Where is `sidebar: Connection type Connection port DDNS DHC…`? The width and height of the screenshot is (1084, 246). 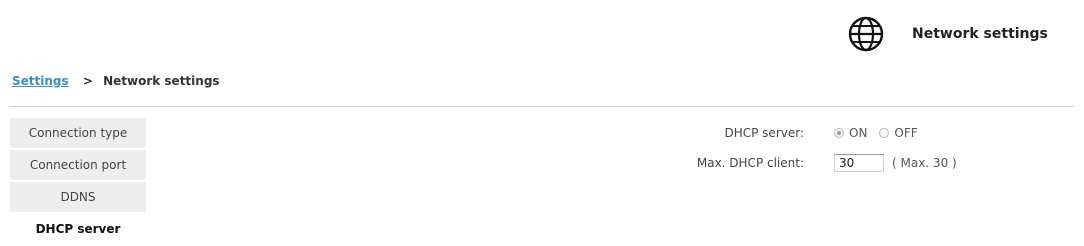
sidebar: Connection type Connection port DDNS DHC… is located at coordinates (78, 182).